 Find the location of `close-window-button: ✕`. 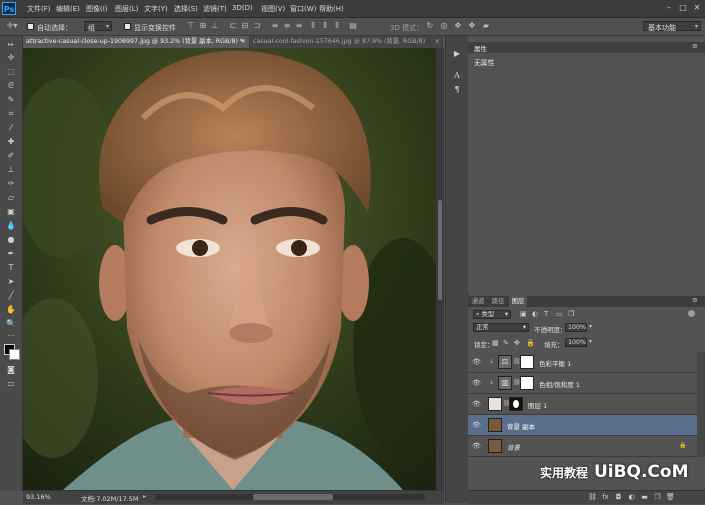

close-window-button: ✕ is located at coordinates (697, 8).